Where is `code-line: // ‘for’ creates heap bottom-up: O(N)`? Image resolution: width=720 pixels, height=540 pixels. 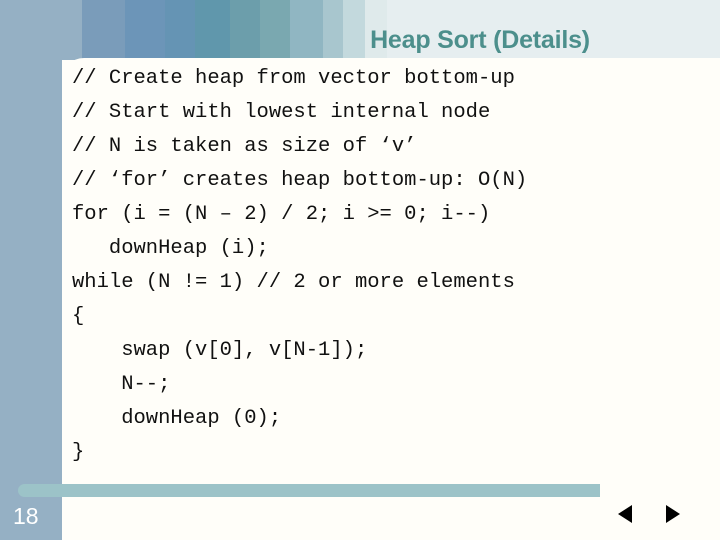 code-line: // ‘for’ creates heap bottom-up: O(N) is located at coordinates (300, 180).